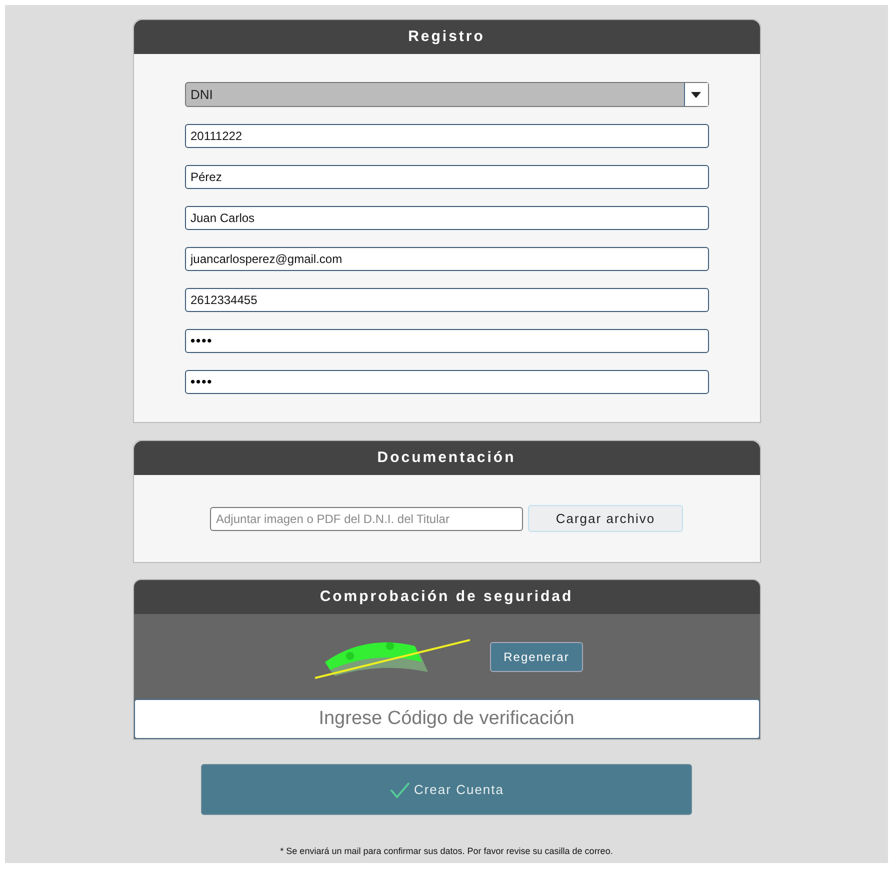 The image size is (894, 869). I want to click on input-field: 2612334455, so click(446, 300).